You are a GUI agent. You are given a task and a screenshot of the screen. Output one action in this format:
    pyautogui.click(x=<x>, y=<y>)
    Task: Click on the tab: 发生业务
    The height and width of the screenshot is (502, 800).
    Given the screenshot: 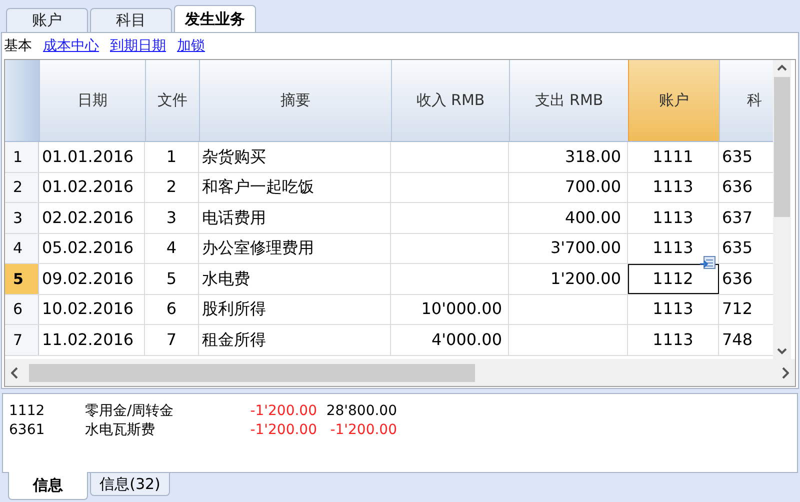 What is the action you would take?
    pyautogui.click(x=215, y=18)
    